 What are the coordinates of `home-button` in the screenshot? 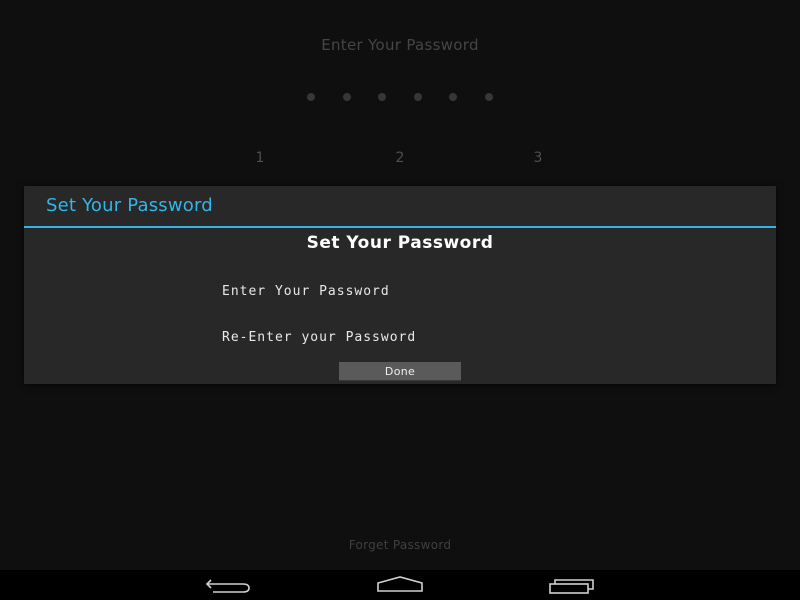 It's located at (400, 585).